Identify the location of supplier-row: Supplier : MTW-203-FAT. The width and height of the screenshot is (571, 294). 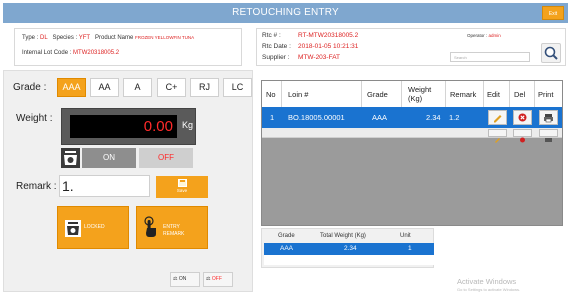
(301, 57).